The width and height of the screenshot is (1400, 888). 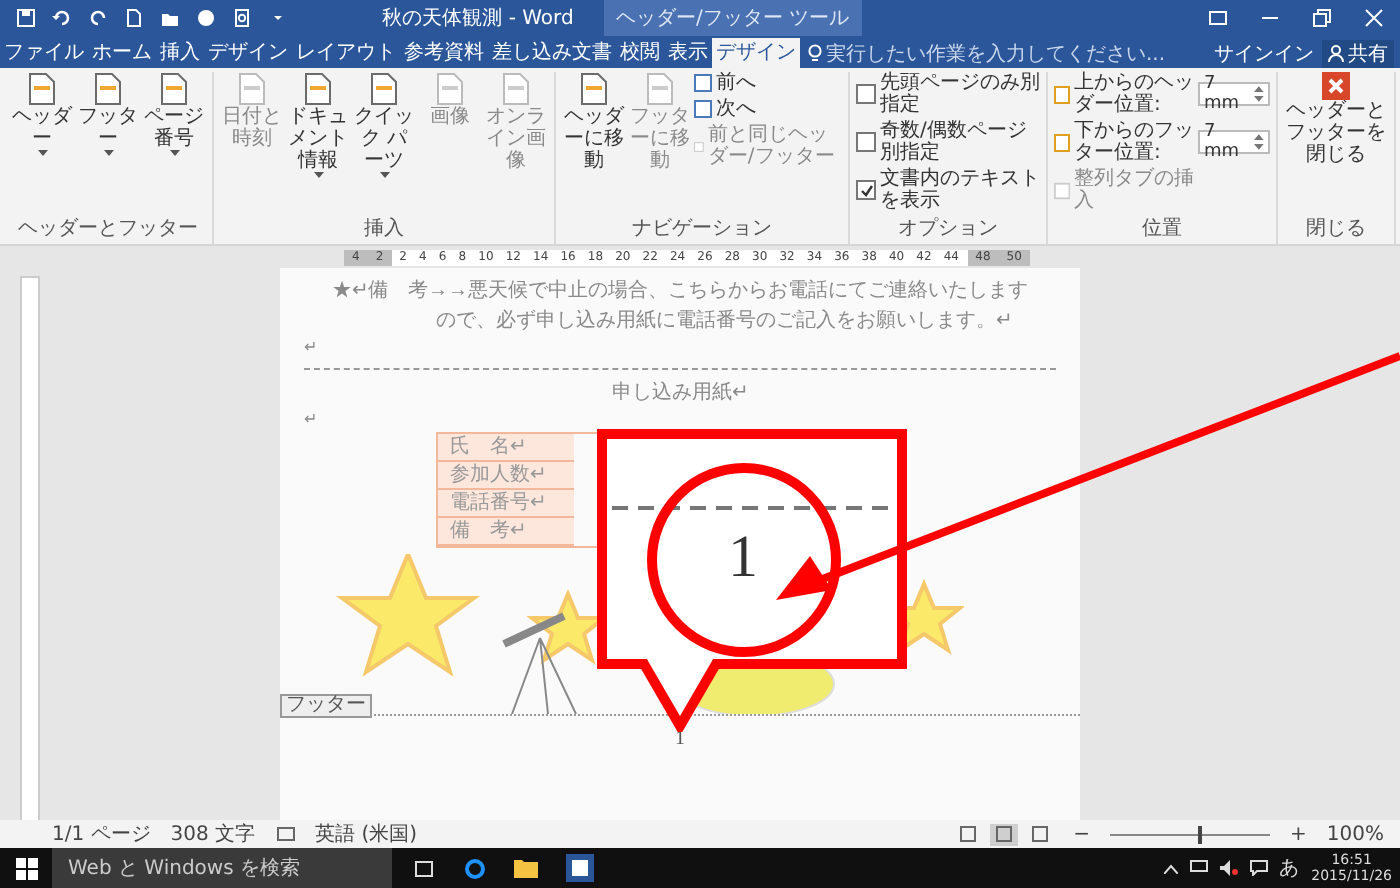 What do you see at coordinates (1228, 868) in the screenshot?
I see `speaker-icon` at bounding box center [1228, 868].